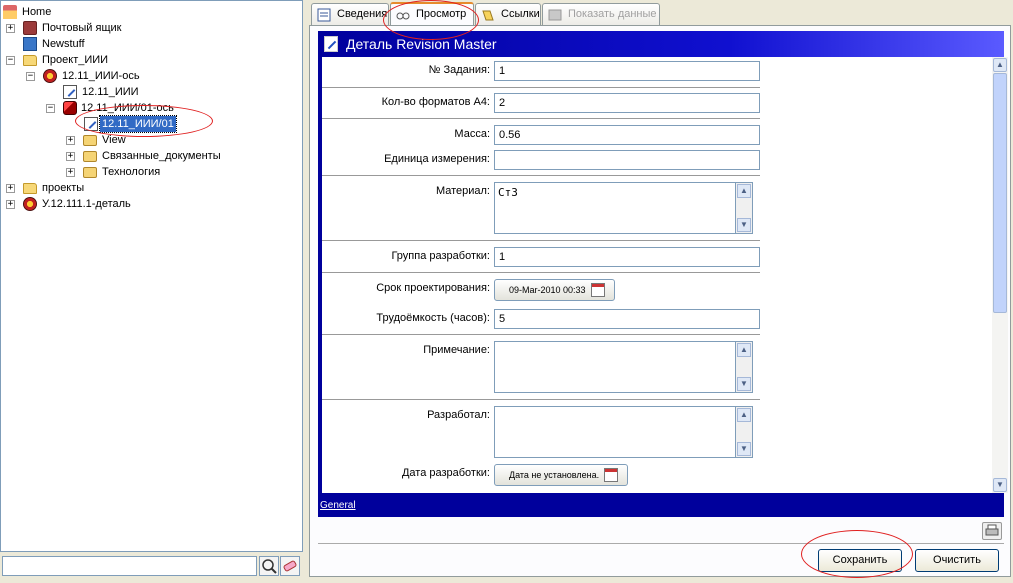 Image resolution: width=1013 pixels, height=583 pixels. I want to click on tree-item-item-rev-01: − 12.11_ИИИ/01-ось, so click(146, 108).